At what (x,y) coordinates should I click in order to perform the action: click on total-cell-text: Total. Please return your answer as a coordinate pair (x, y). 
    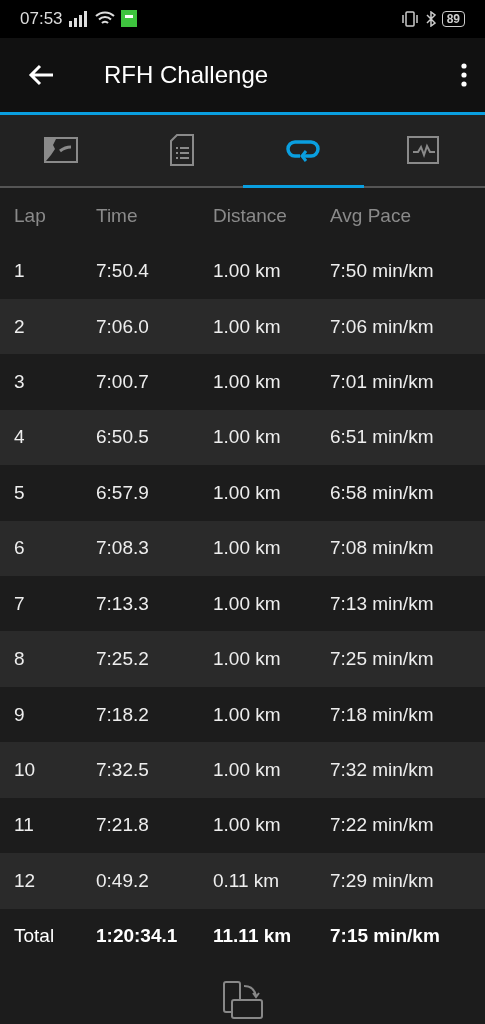
    Looking at the image, I should click on (35, 936).